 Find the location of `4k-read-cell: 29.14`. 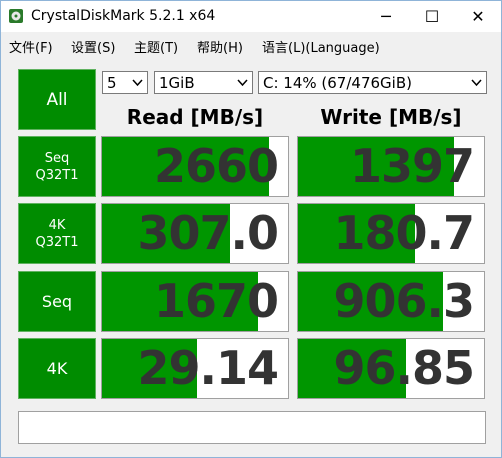

4k-read-cell: 29.14 is located at coordinates (195, 368).